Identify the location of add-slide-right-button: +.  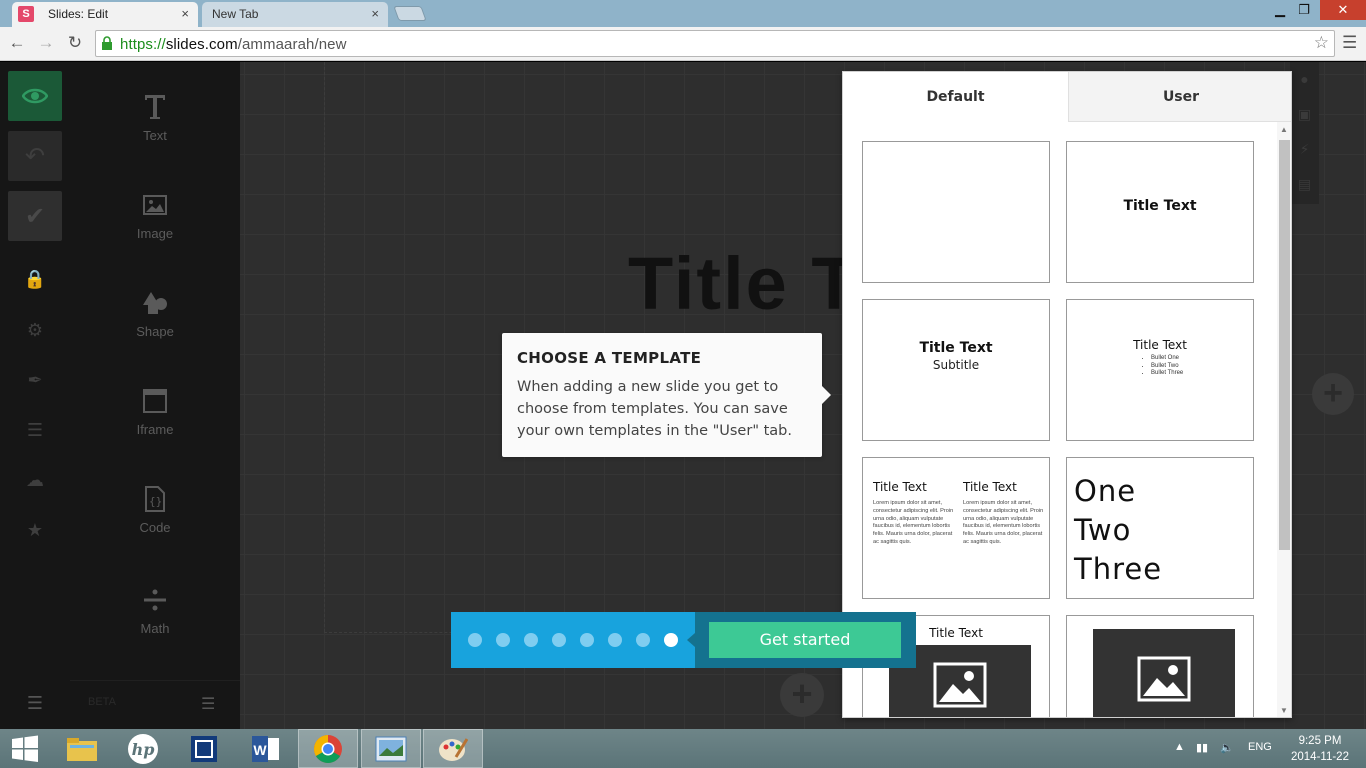
(1333, 394).